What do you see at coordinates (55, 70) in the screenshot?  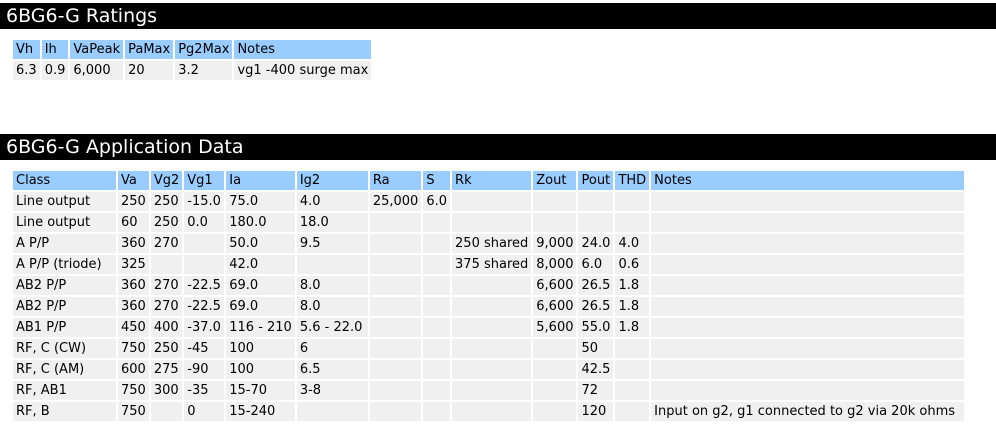 I see `ratings-cell: 0.9` at bounding box center [55, 70].